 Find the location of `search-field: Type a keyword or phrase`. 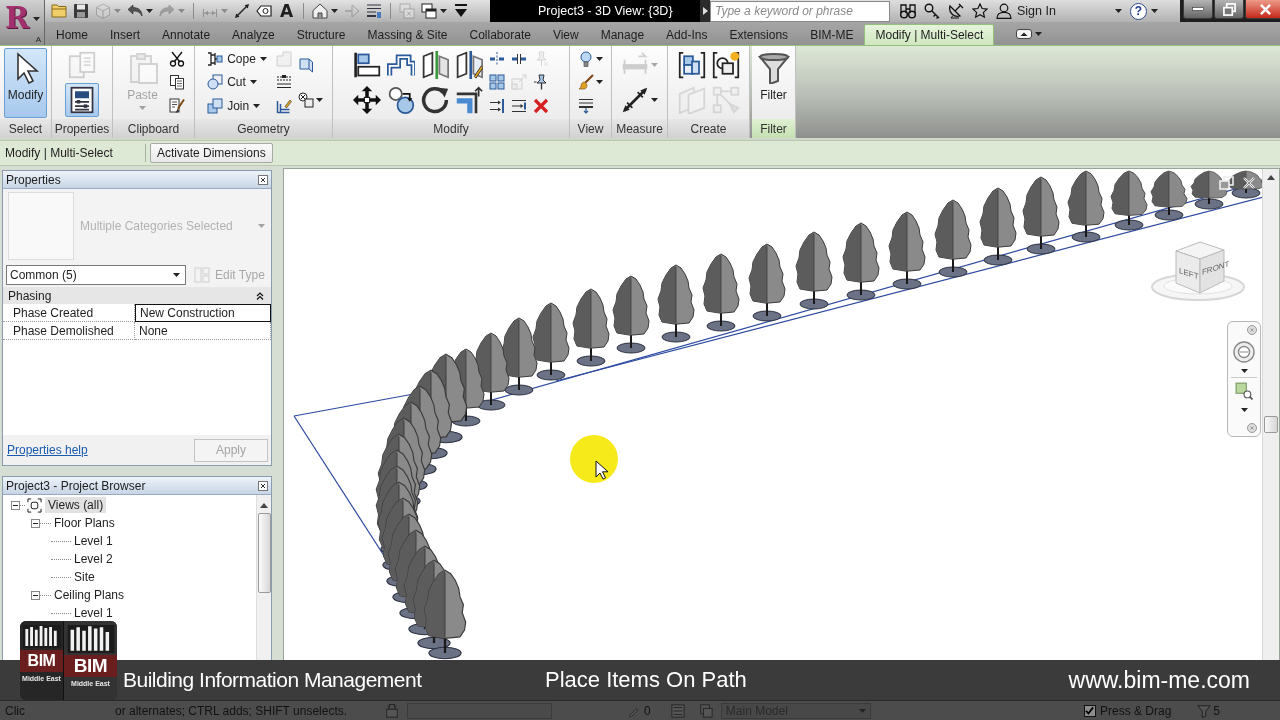

search-field: Type a keyword or phrase is located at coordinates (800, 11).